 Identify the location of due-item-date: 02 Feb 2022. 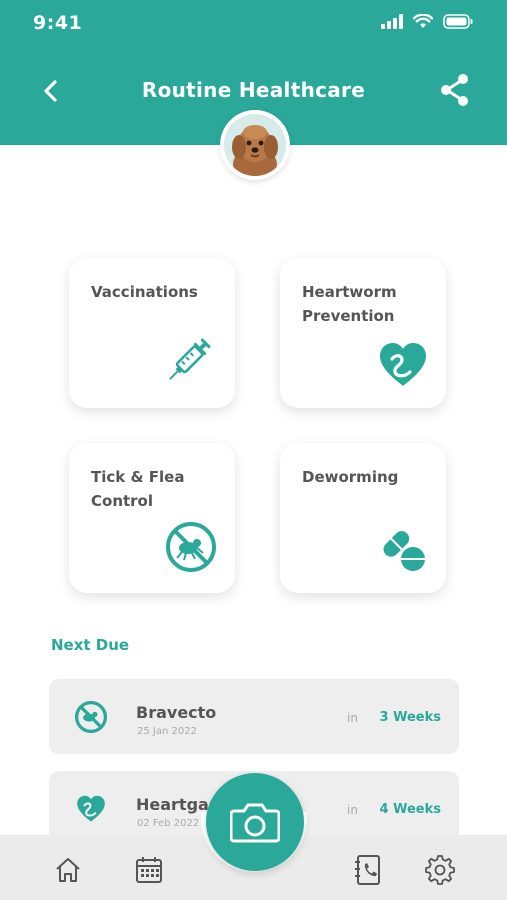
(168, 823).